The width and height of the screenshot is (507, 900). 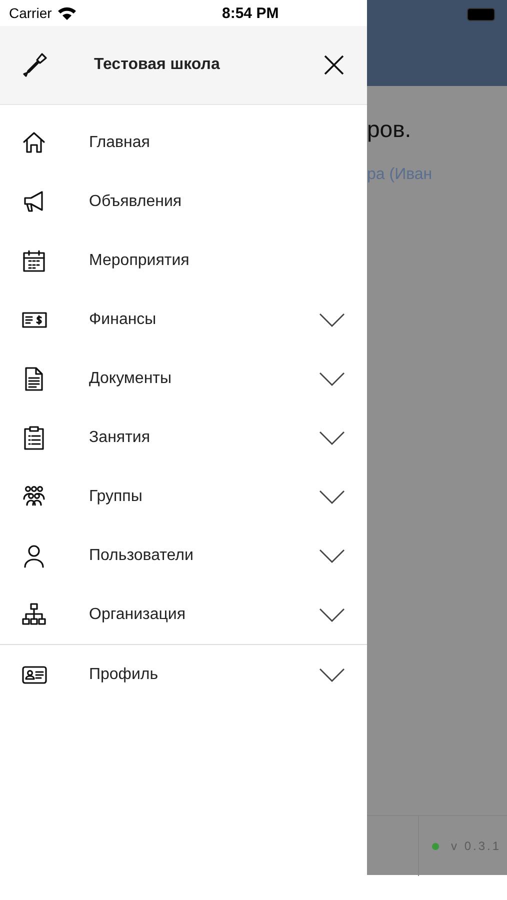 What do you see at coordinates (183, 496) in the screenshot?
I see `menu-item: Группы` at bounding box center [183, 496].